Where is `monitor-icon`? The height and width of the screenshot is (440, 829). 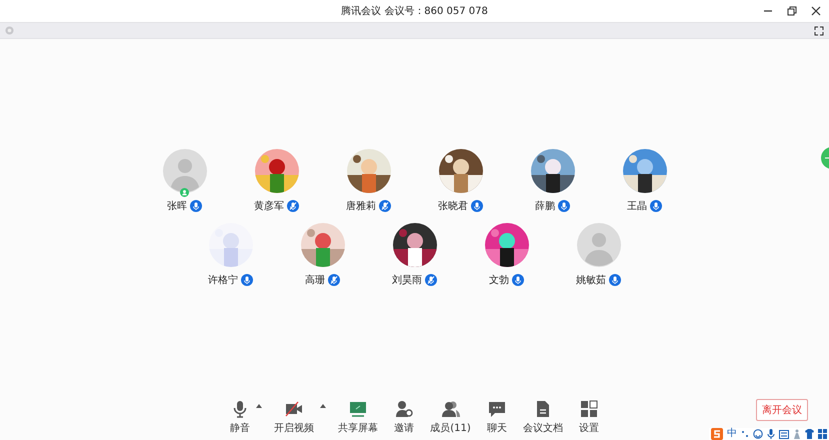
monitor-icon is located at coordinates (358, 409).